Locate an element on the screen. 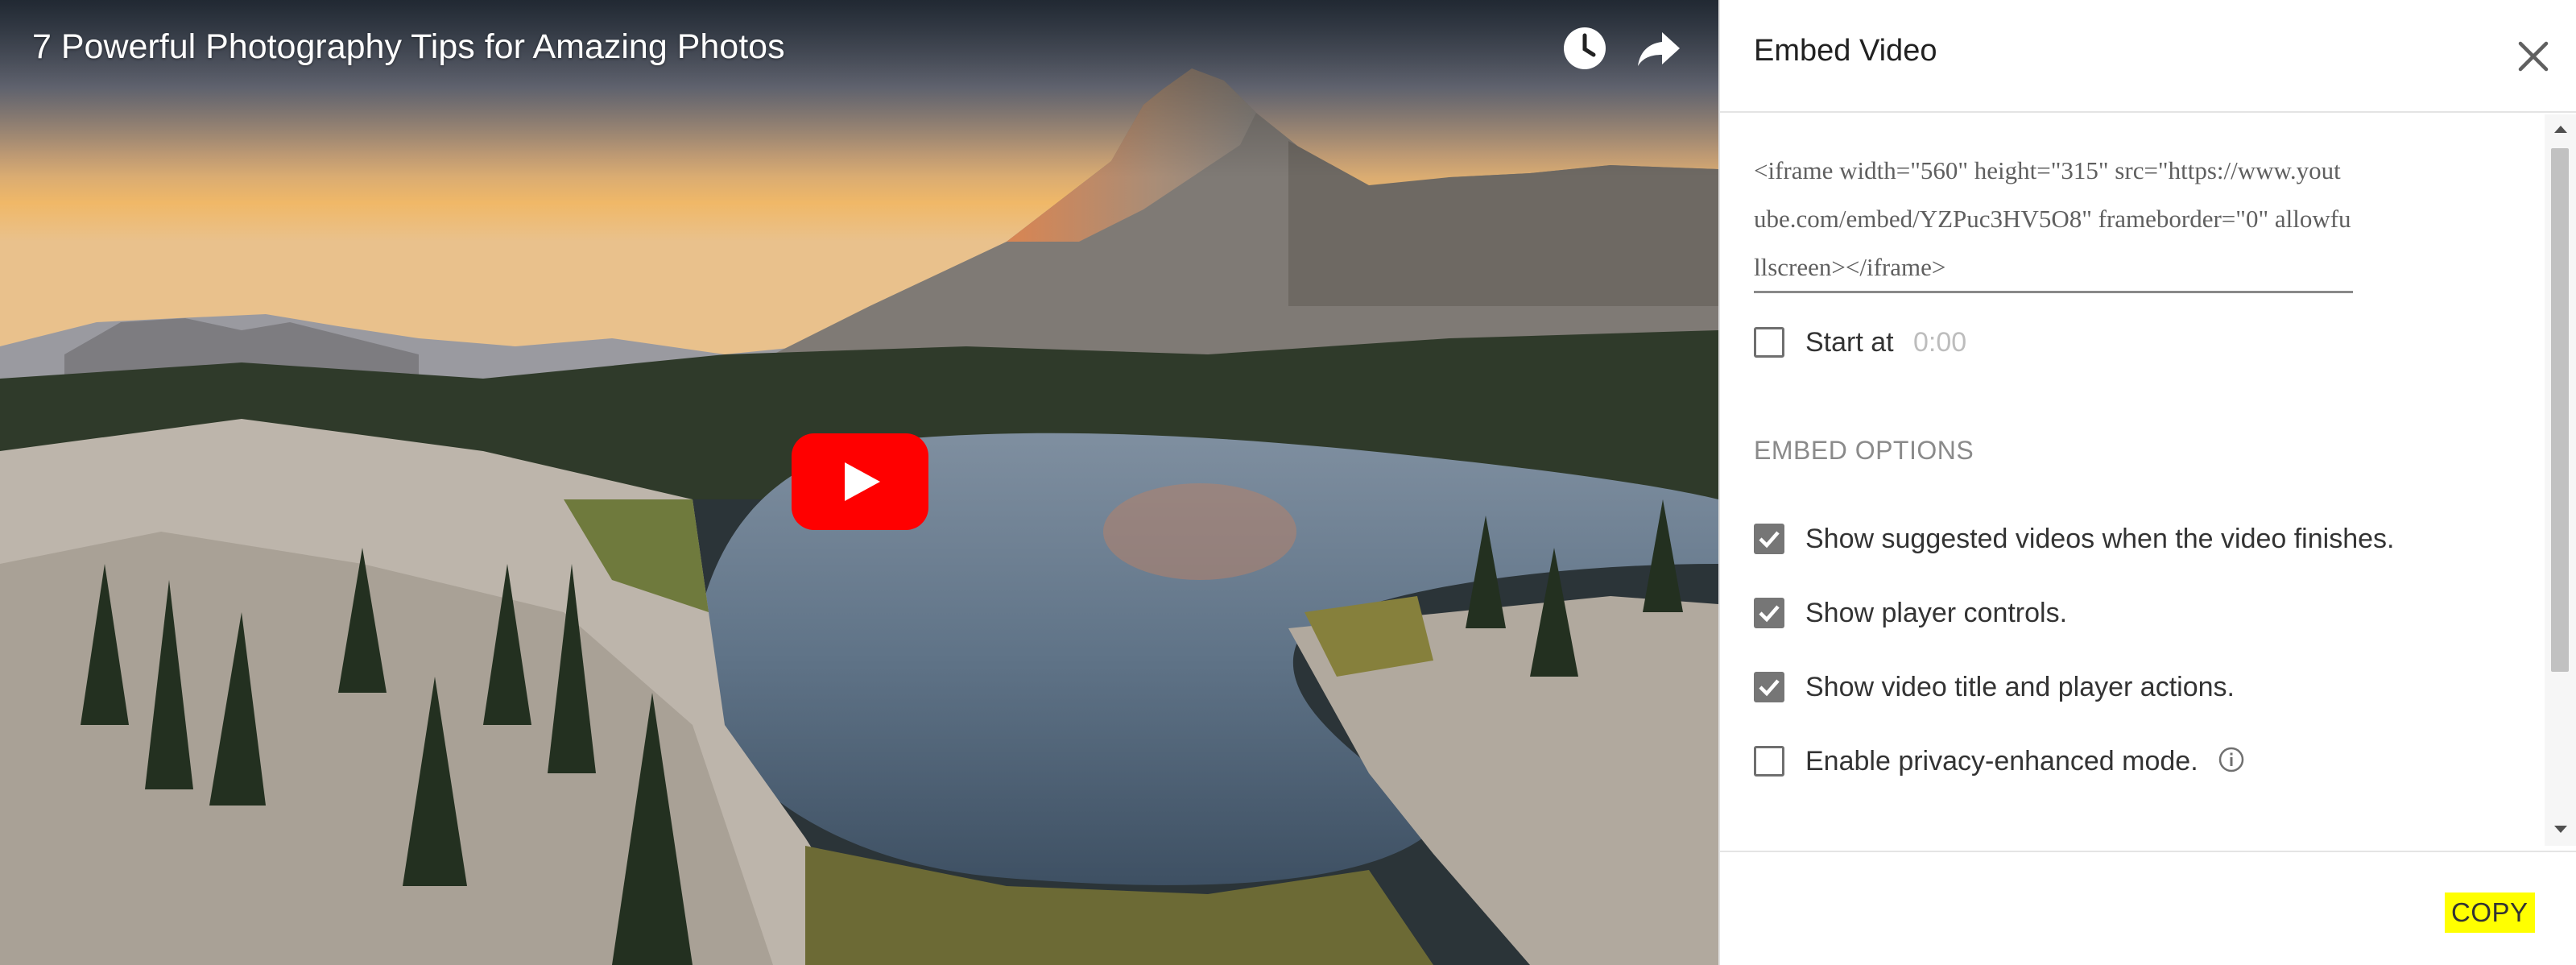  scroll-up-arrow-icon is located at coordinates (2560, 129).